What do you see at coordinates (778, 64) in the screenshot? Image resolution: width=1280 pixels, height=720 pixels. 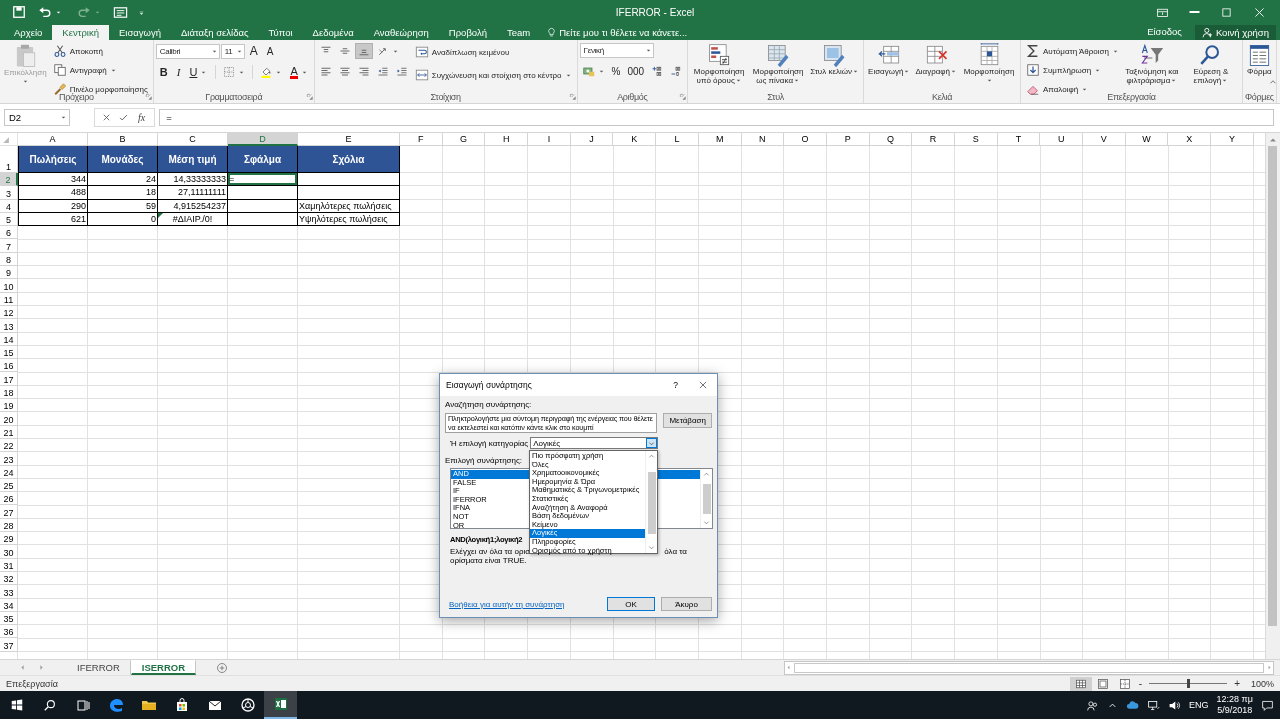 I see `format-as-table-button: Μορφοποίηση ως πίνακα` at bounding box center [778, 64].